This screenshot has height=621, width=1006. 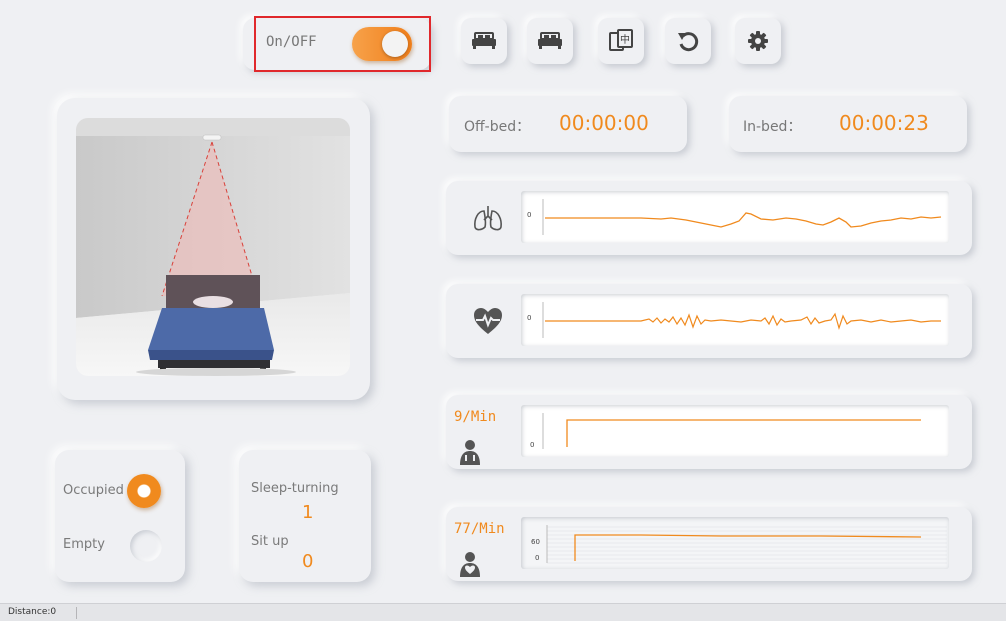 I want to click on in-bed-value: 00:00:23, so click(x=884, y=123).